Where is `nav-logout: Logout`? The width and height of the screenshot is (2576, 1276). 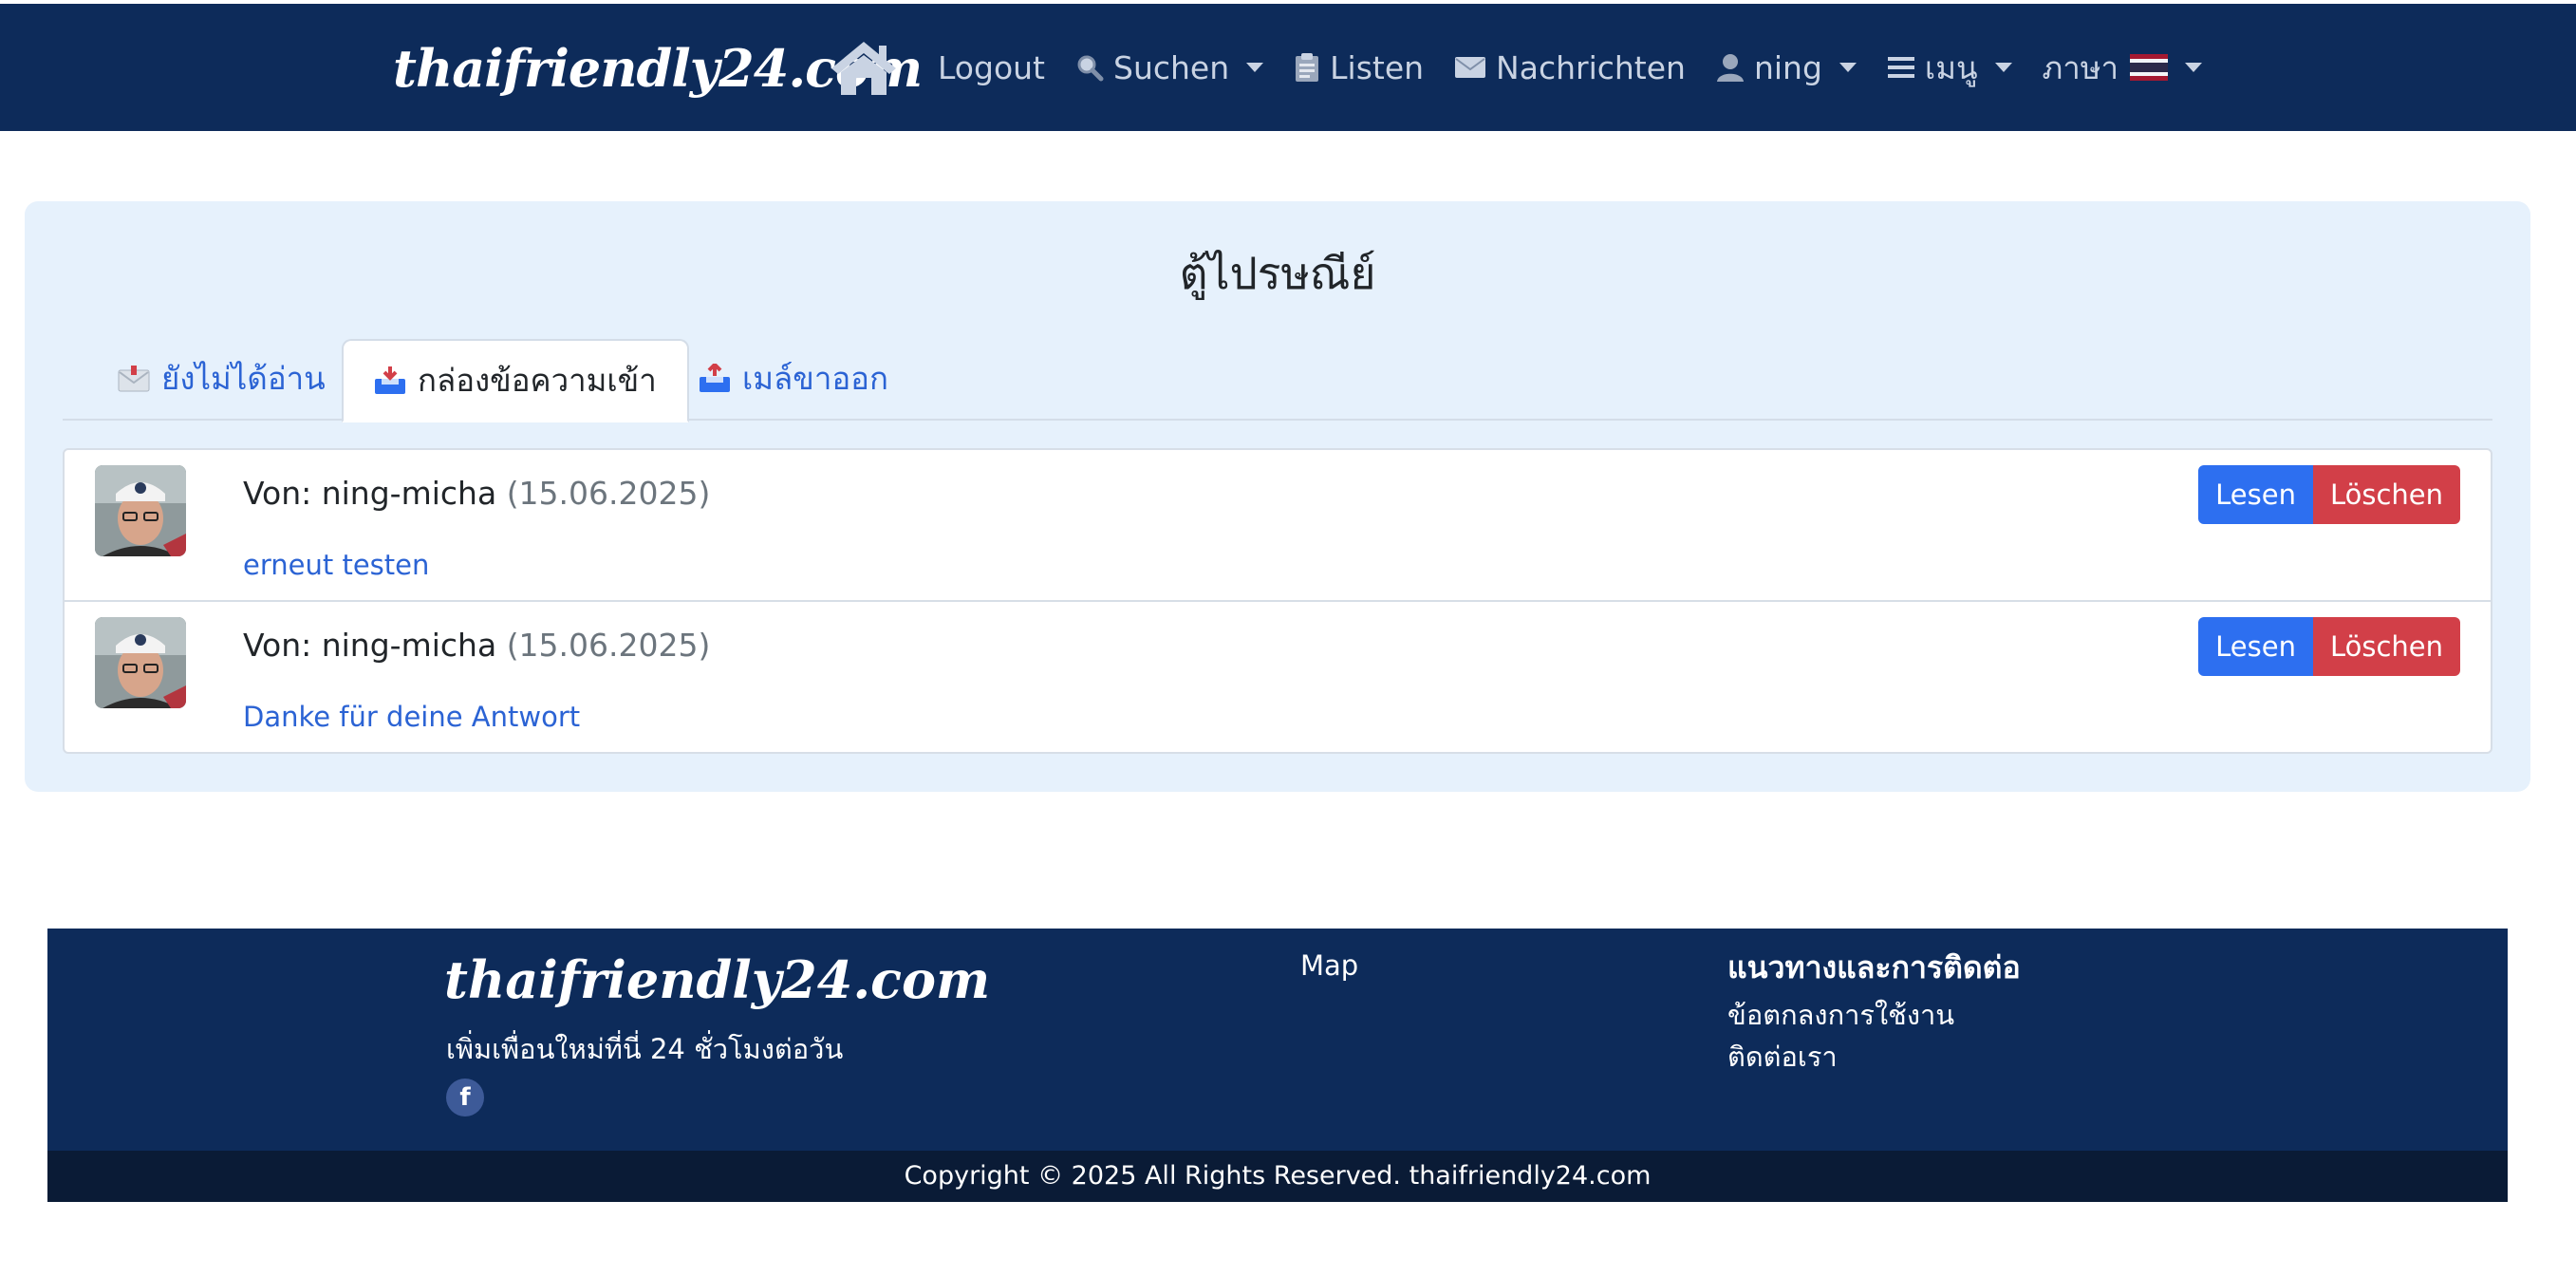 nav-logout: Logout is located at coordinates (992, 67).